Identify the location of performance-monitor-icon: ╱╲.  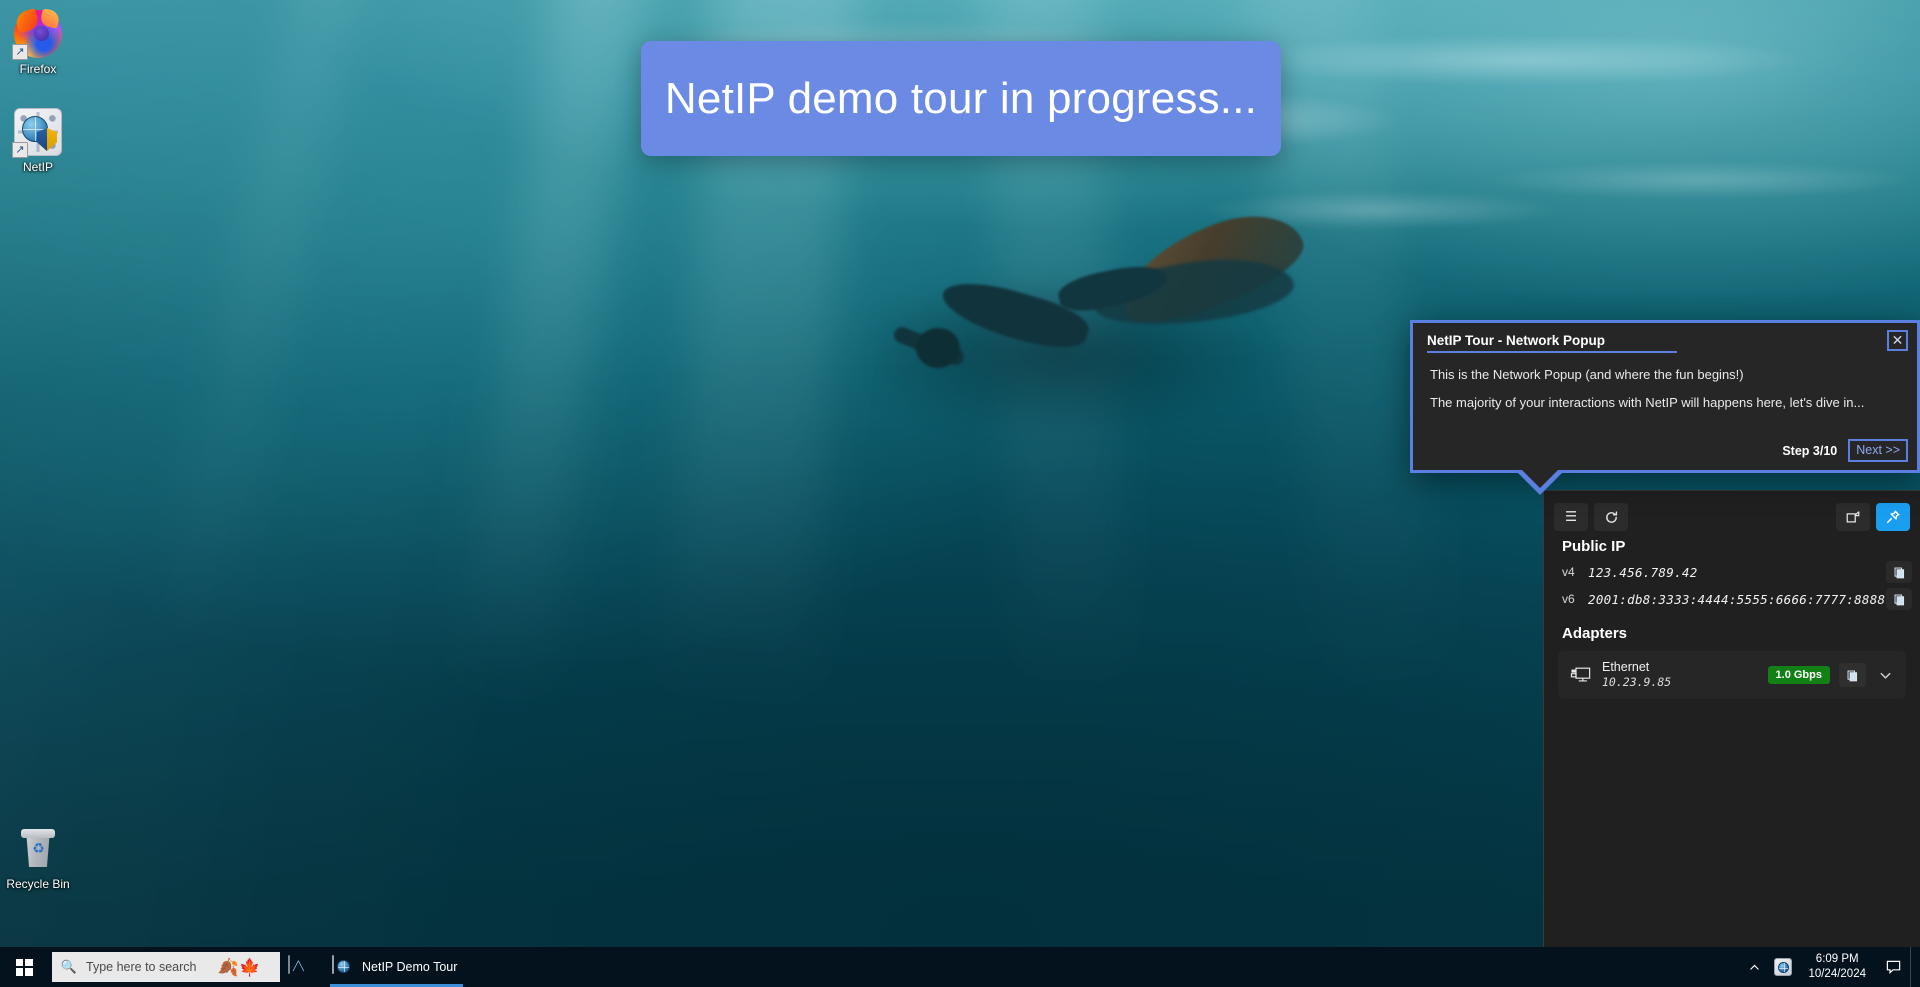
(299, 966).